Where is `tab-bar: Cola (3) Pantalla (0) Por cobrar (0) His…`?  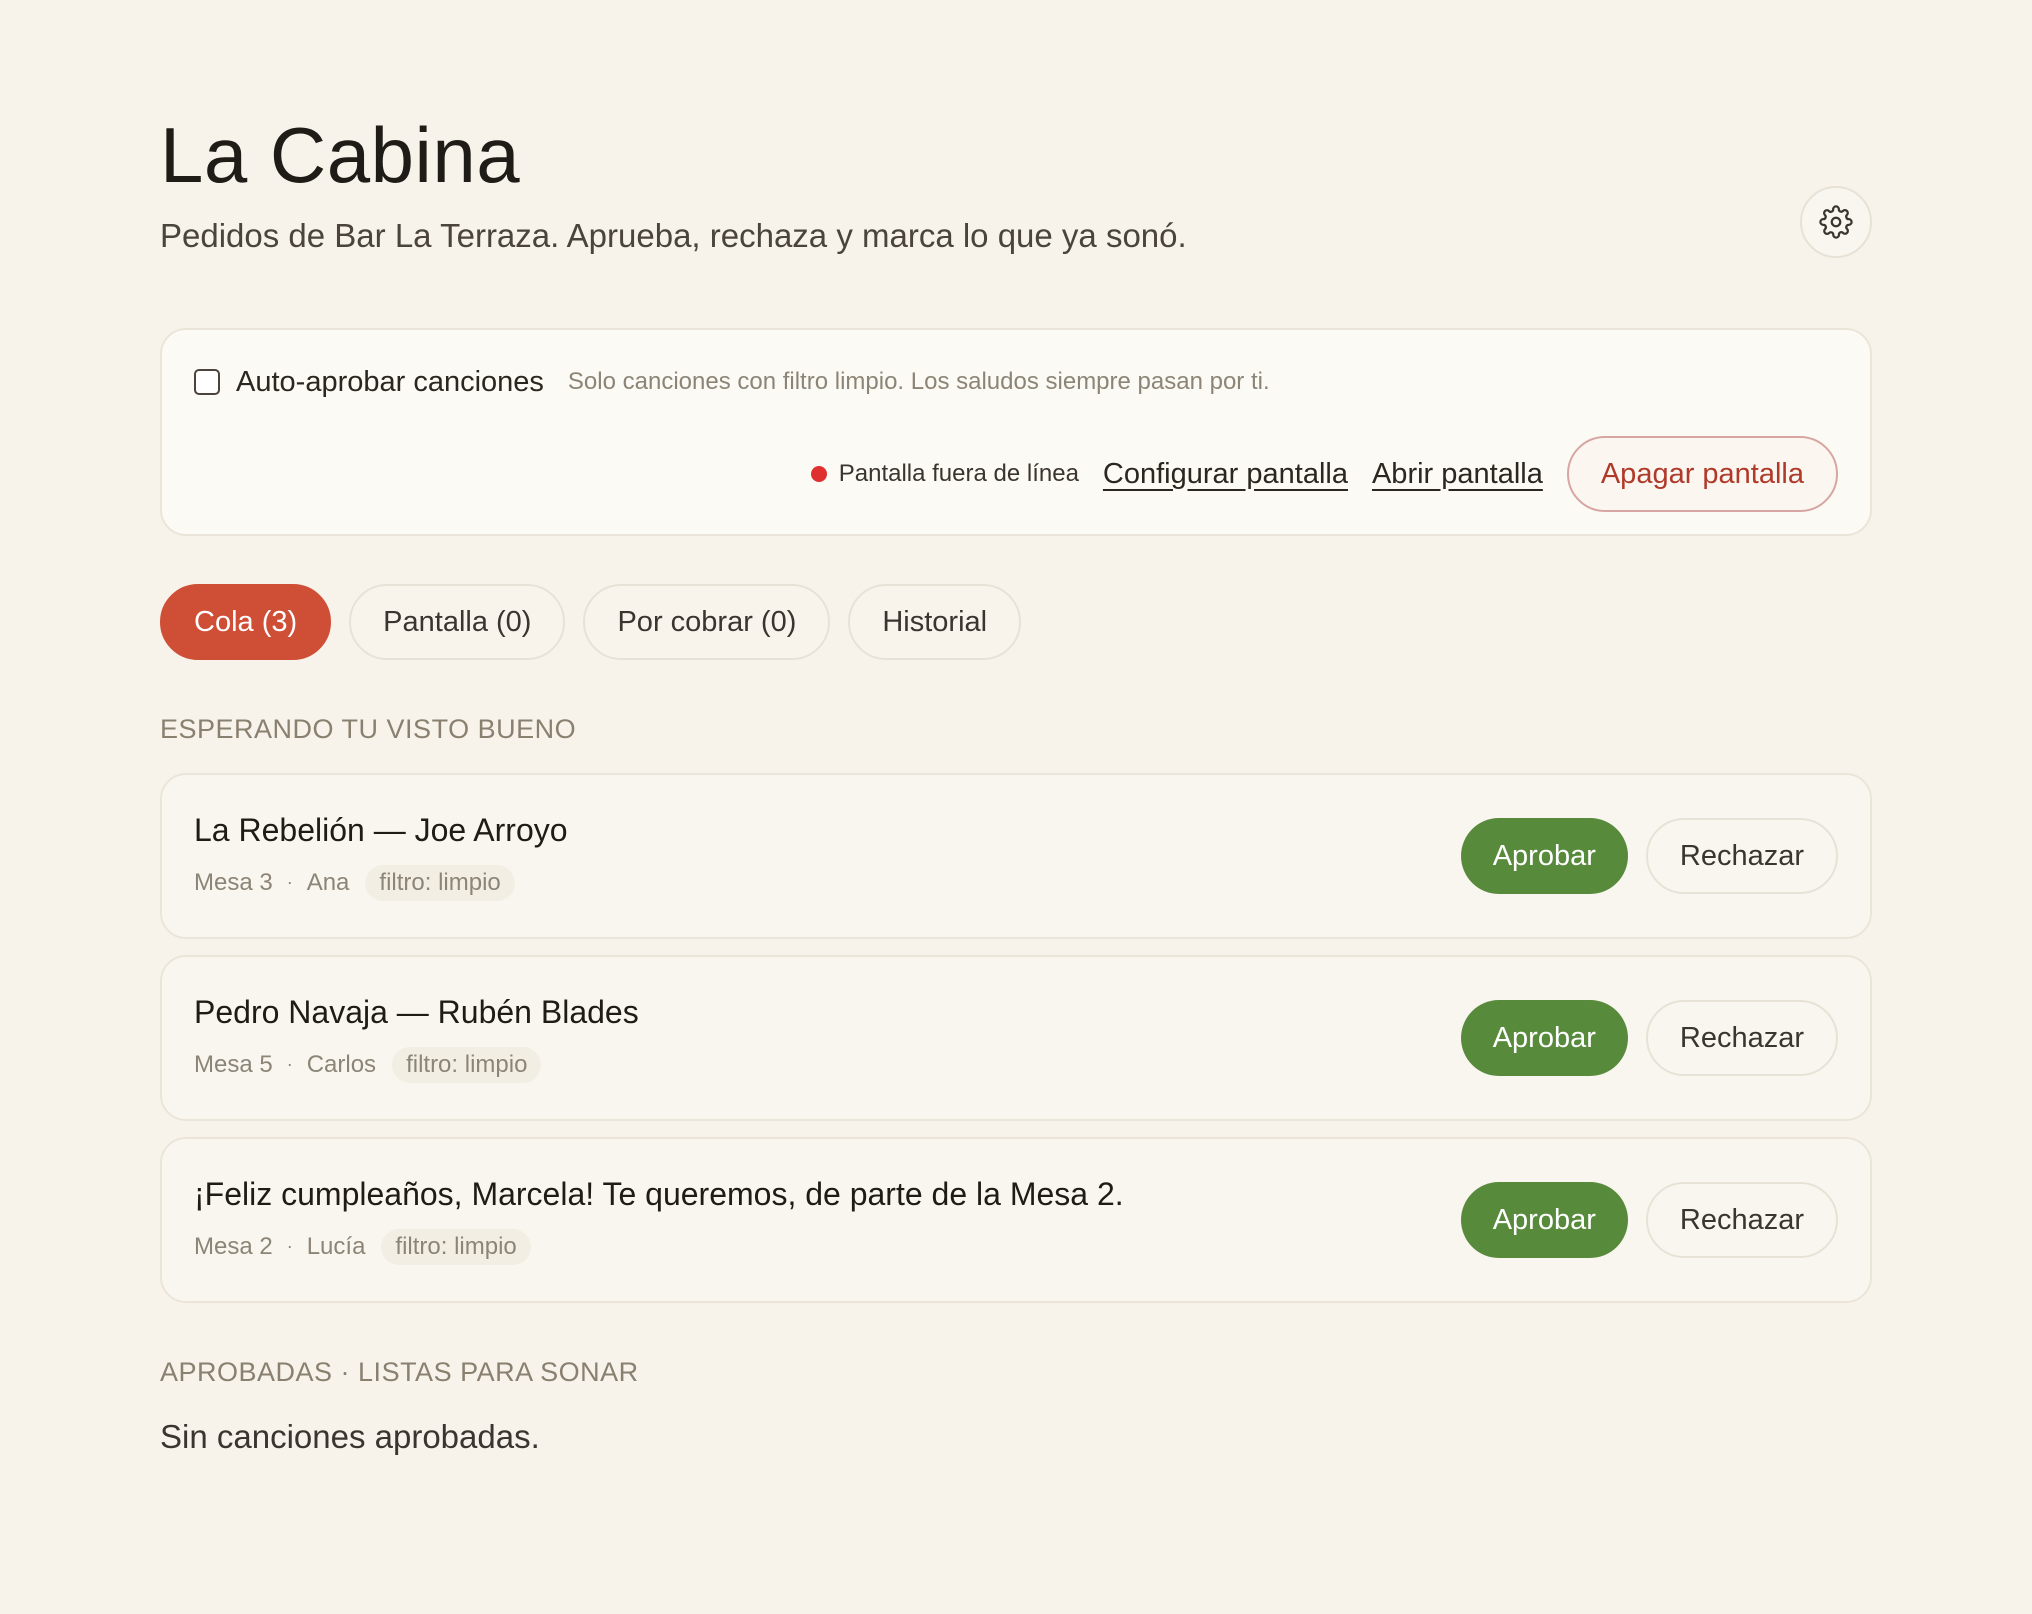 tab-bar: Cola (3) Pantalla (0) Por cobrar (0) His… is located at coordinates (1016, 622).